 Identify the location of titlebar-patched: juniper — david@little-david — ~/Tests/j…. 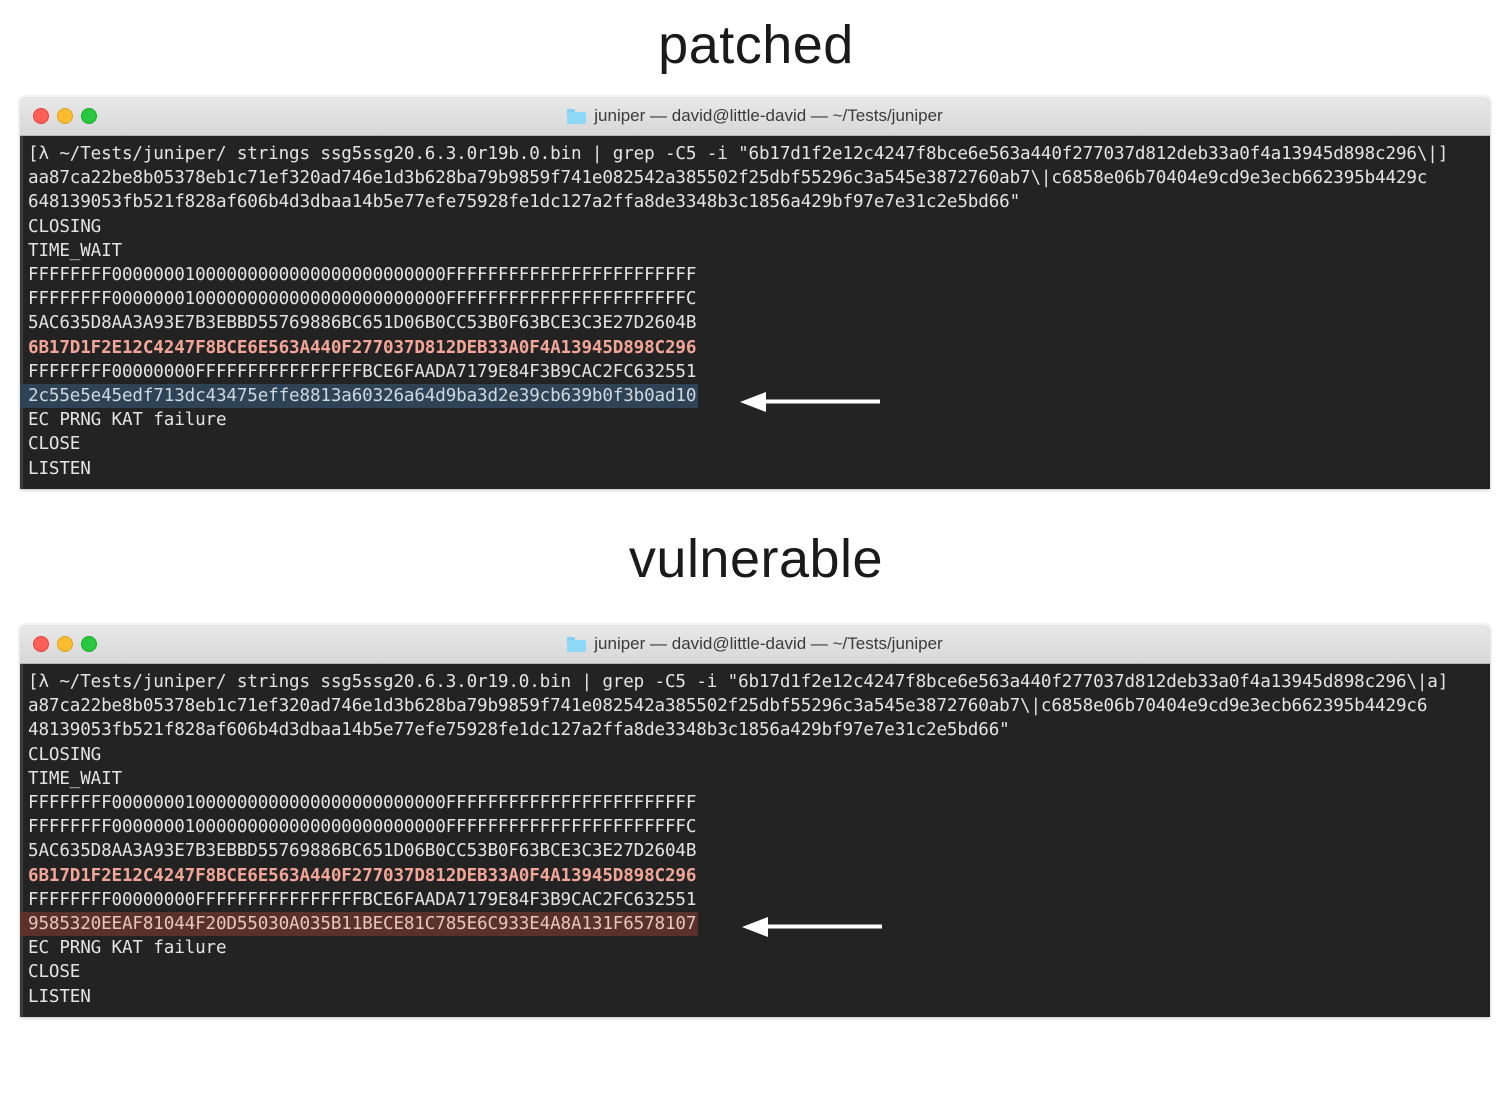
(755, 116).